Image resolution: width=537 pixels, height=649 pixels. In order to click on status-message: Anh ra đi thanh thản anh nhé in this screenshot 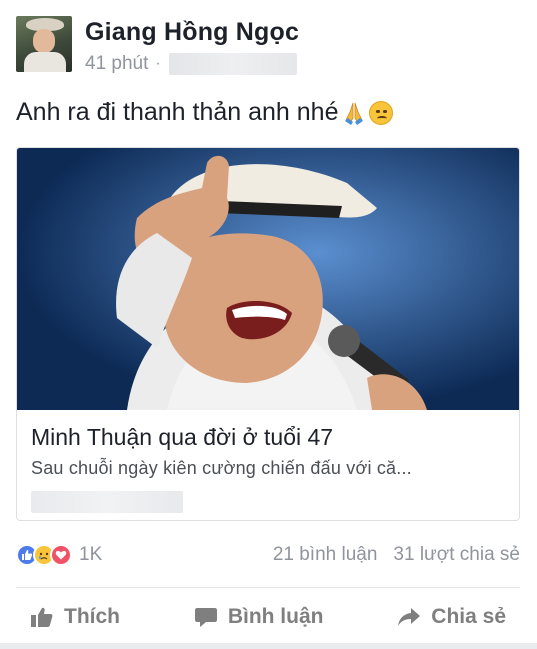, I will do `click(204, 112)`.